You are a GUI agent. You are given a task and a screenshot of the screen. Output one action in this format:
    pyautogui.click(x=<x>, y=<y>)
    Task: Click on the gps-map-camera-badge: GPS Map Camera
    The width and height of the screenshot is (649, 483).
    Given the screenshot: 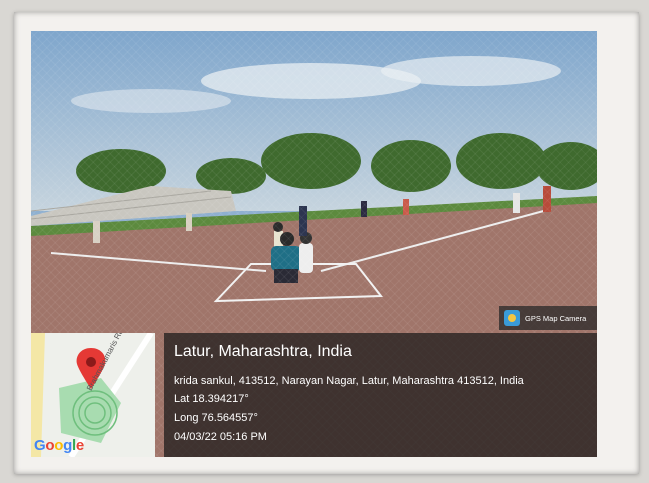 What is the action you would take?
    pyautogui.click(x=548, y=318)
    